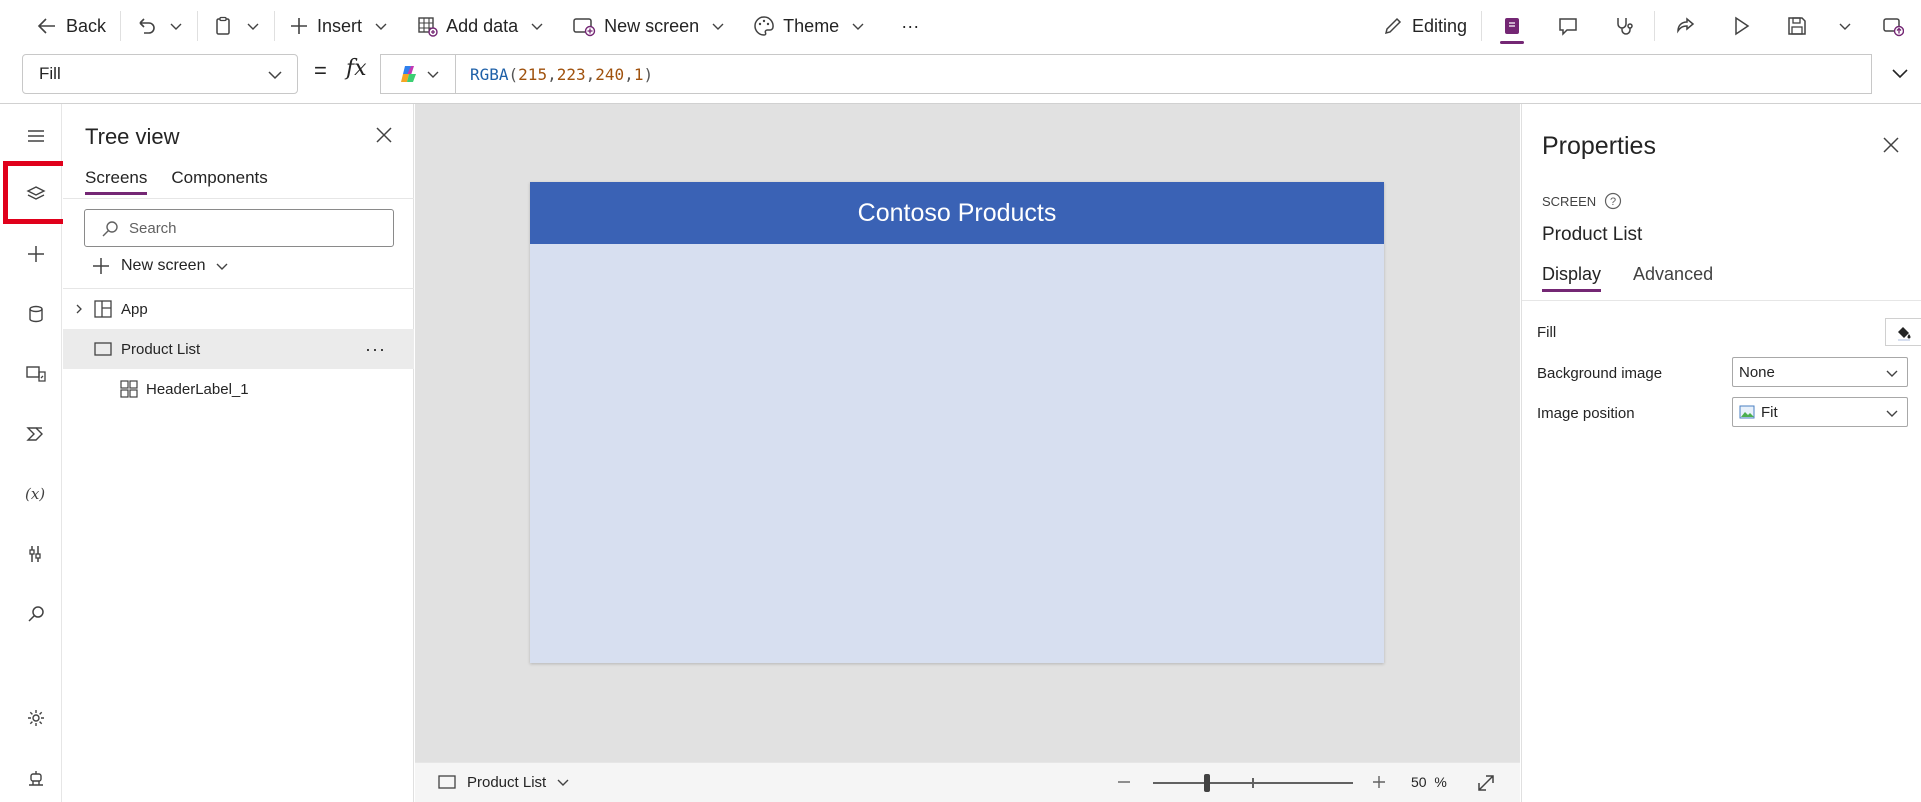  Describe the element at coordinates (238, 198) in the screenshot. I see `divider` at that location.